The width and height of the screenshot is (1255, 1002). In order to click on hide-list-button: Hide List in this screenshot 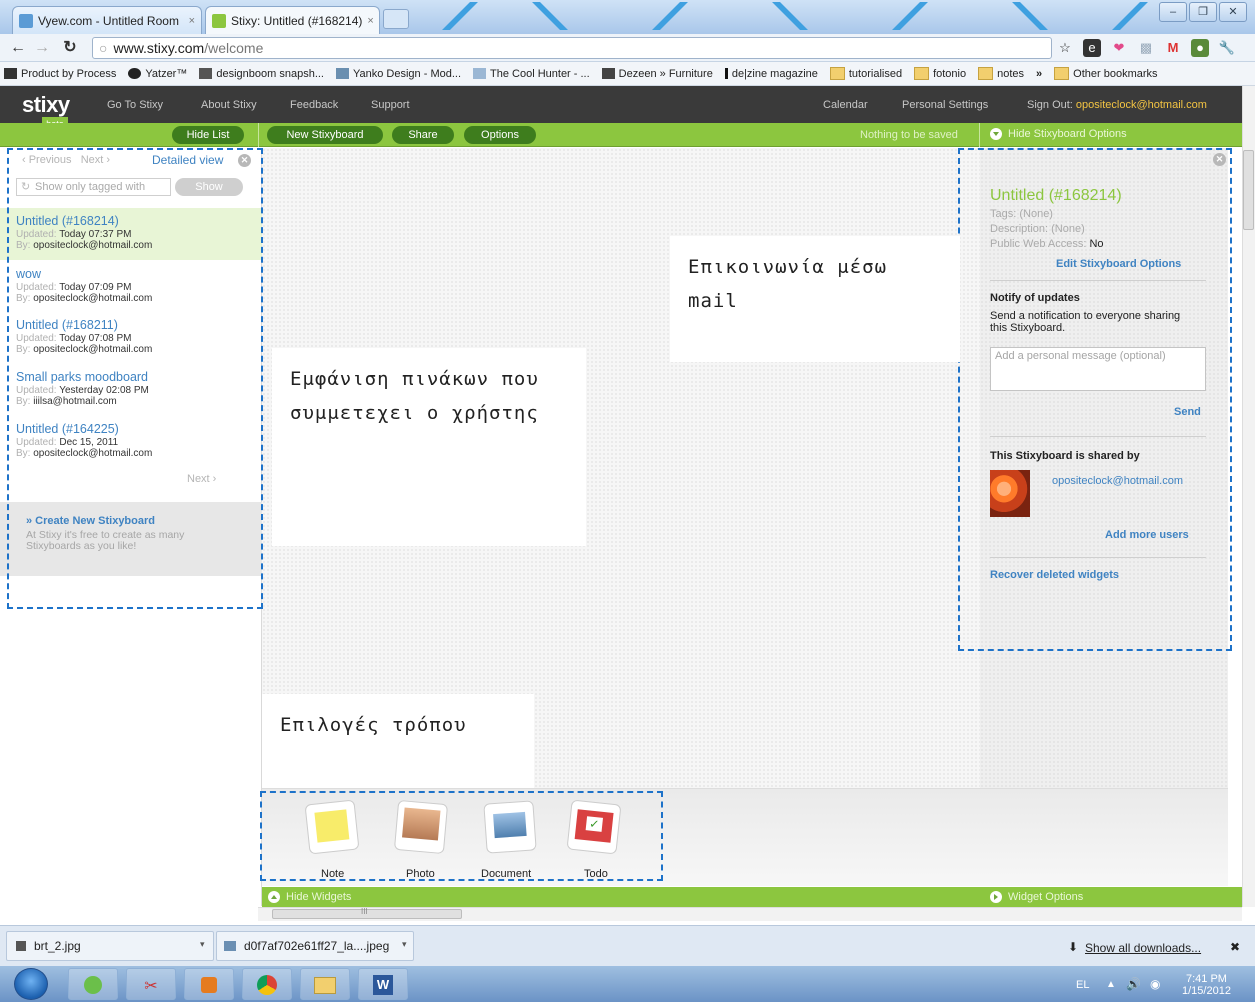, I will do `click(208, 135)`.